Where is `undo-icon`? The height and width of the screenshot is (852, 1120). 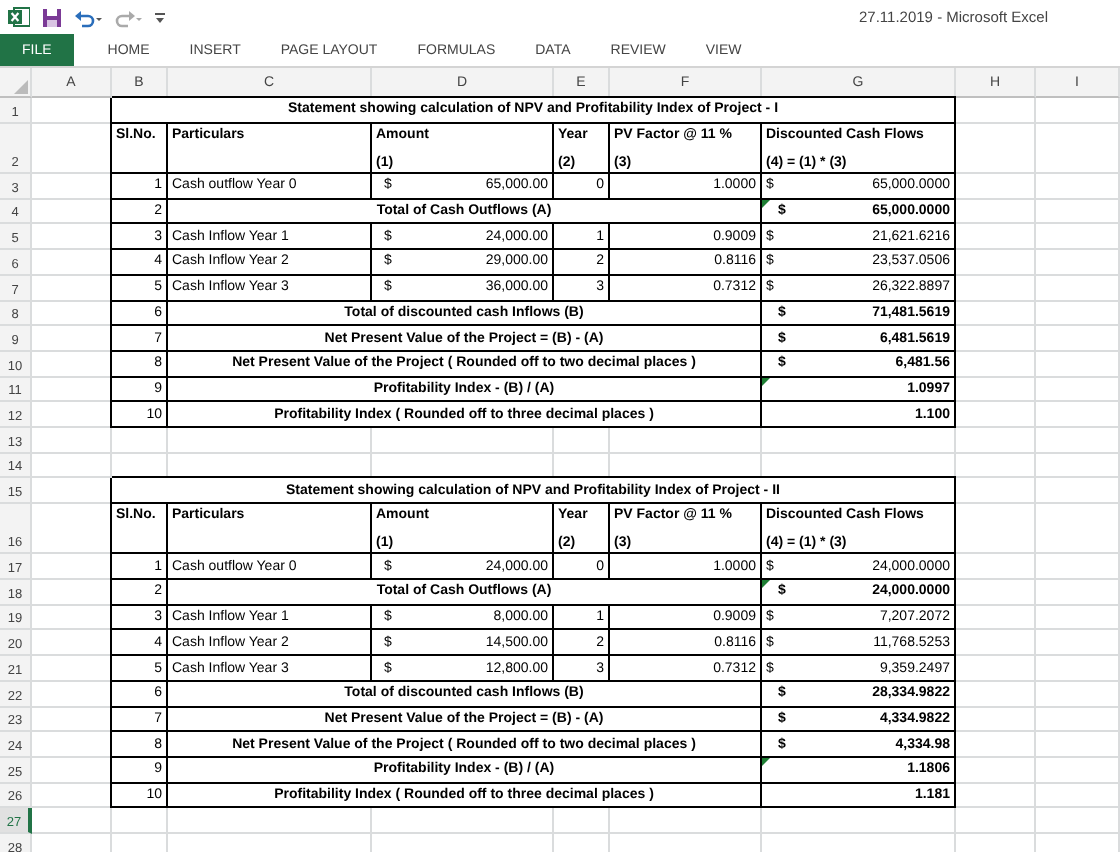 undo-icon is located at coordinates (88, 17).